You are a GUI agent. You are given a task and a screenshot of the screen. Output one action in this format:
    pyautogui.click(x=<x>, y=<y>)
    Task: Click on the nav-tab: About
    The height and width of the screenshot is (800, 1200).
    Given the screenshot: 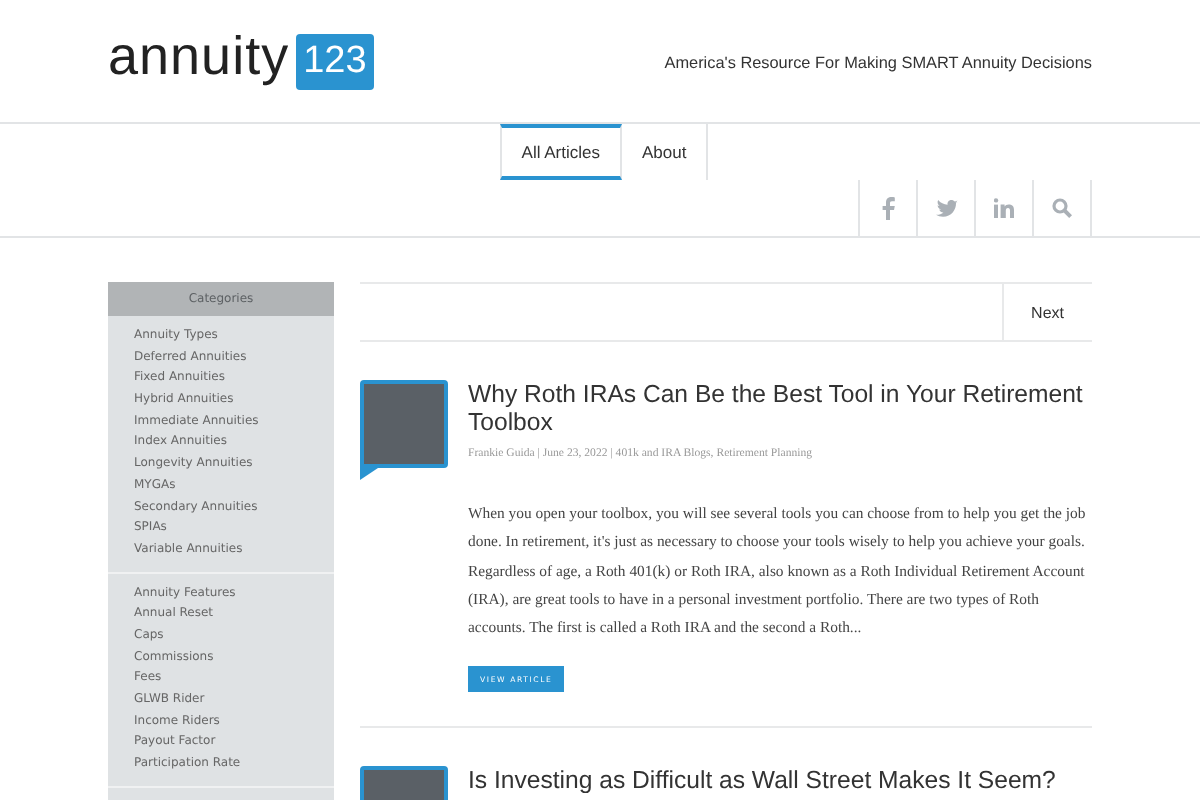 What is the action you would take?
    pyautogui.click(x=665, y=152)
    